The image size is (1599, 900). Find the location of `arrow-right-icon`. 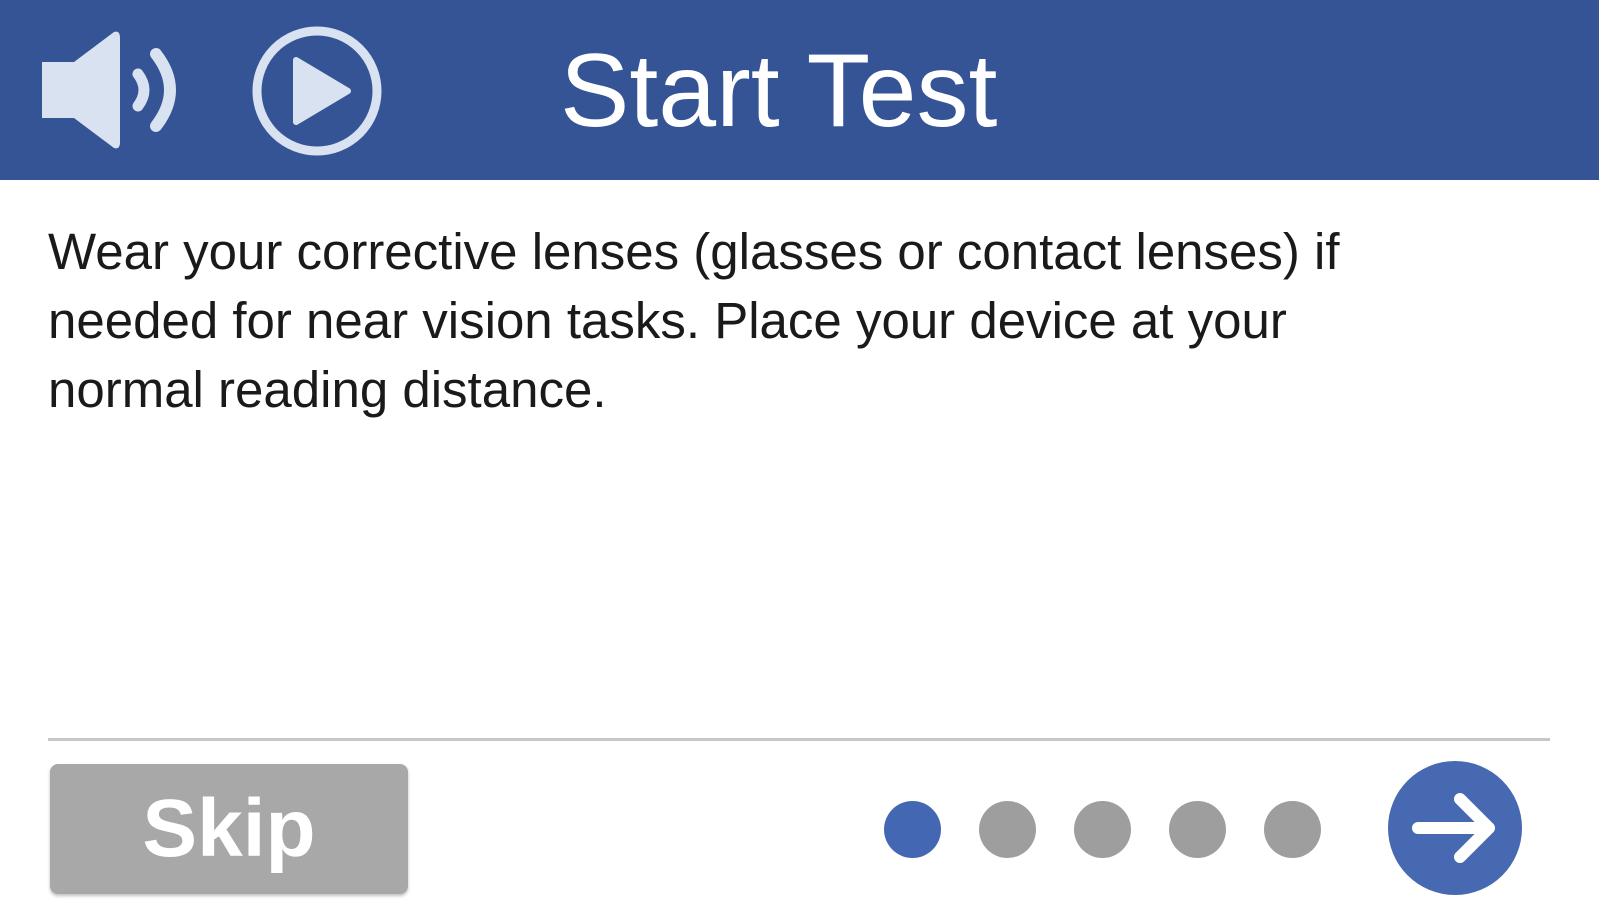

arrow-right-icon is located at coordinates (1453, 828).